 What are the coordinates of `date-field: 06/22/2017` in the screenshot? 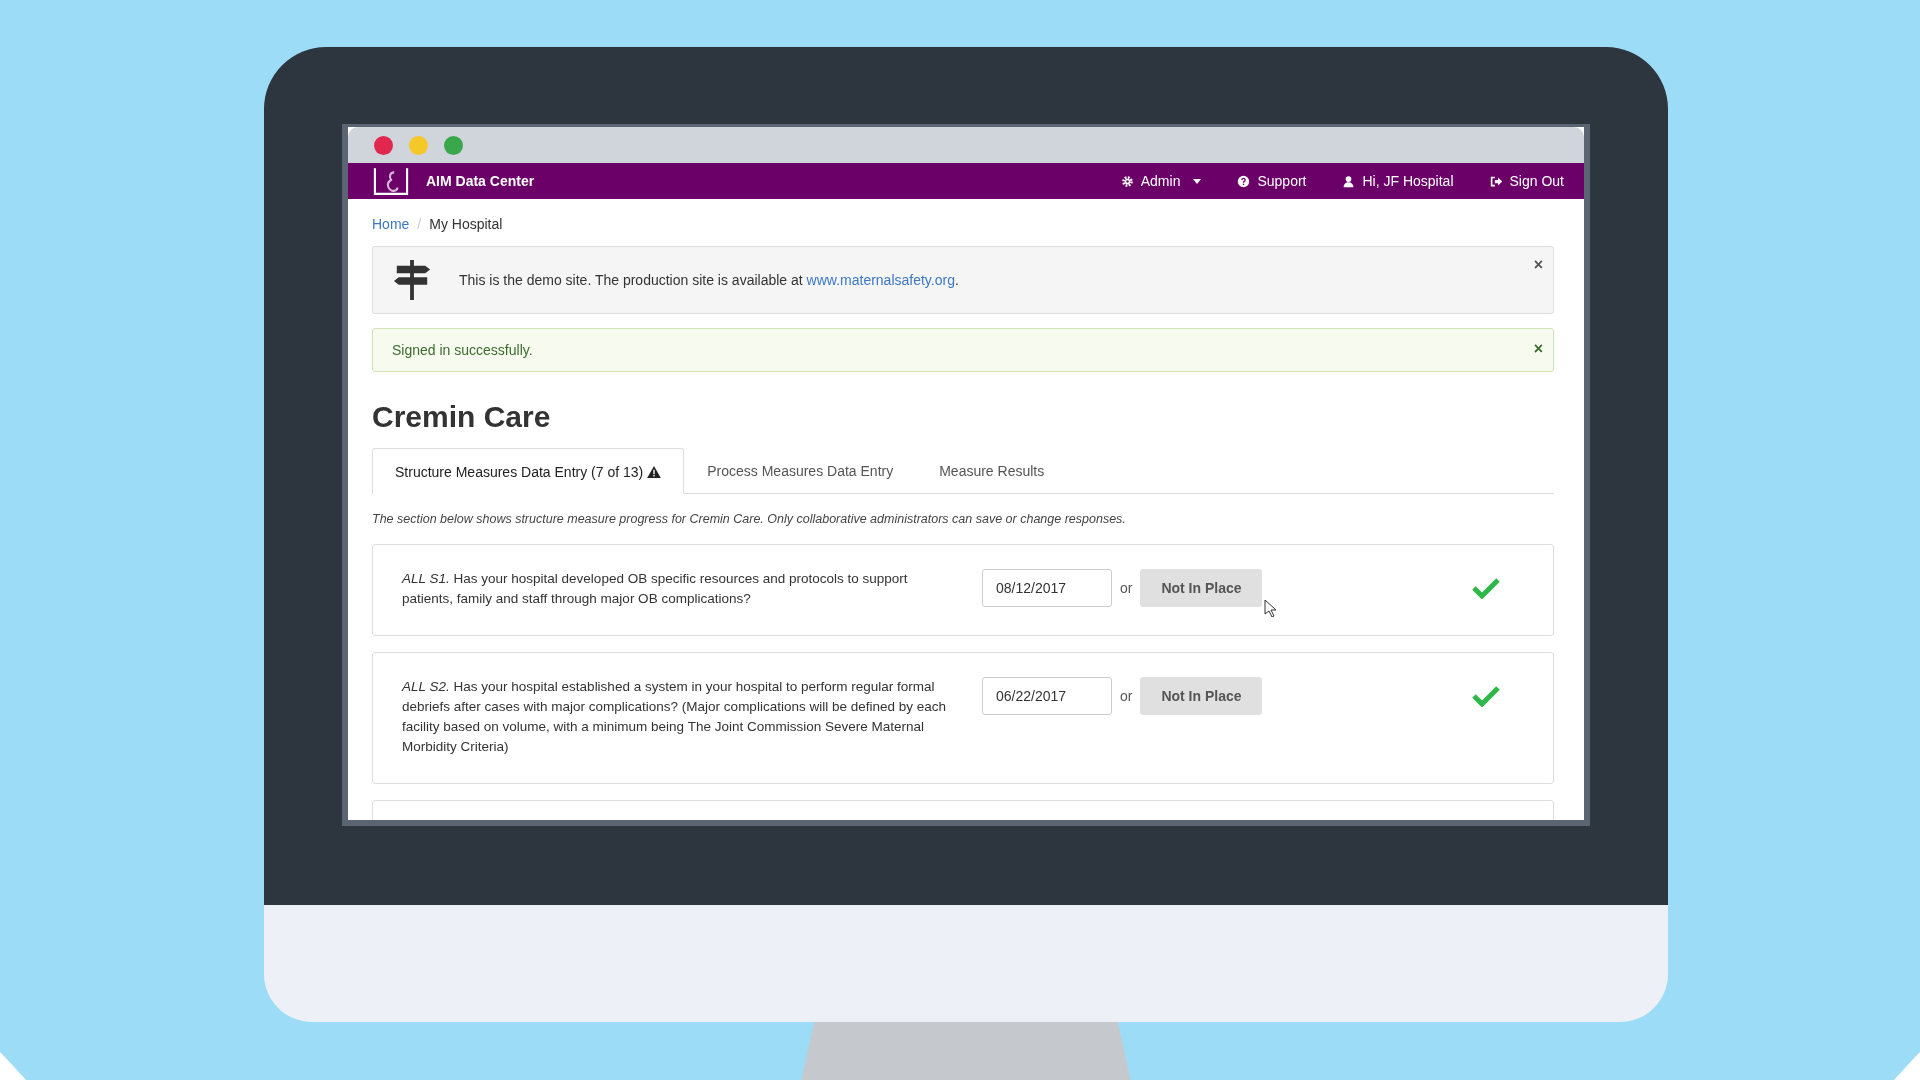 It's located at (1047, 696).